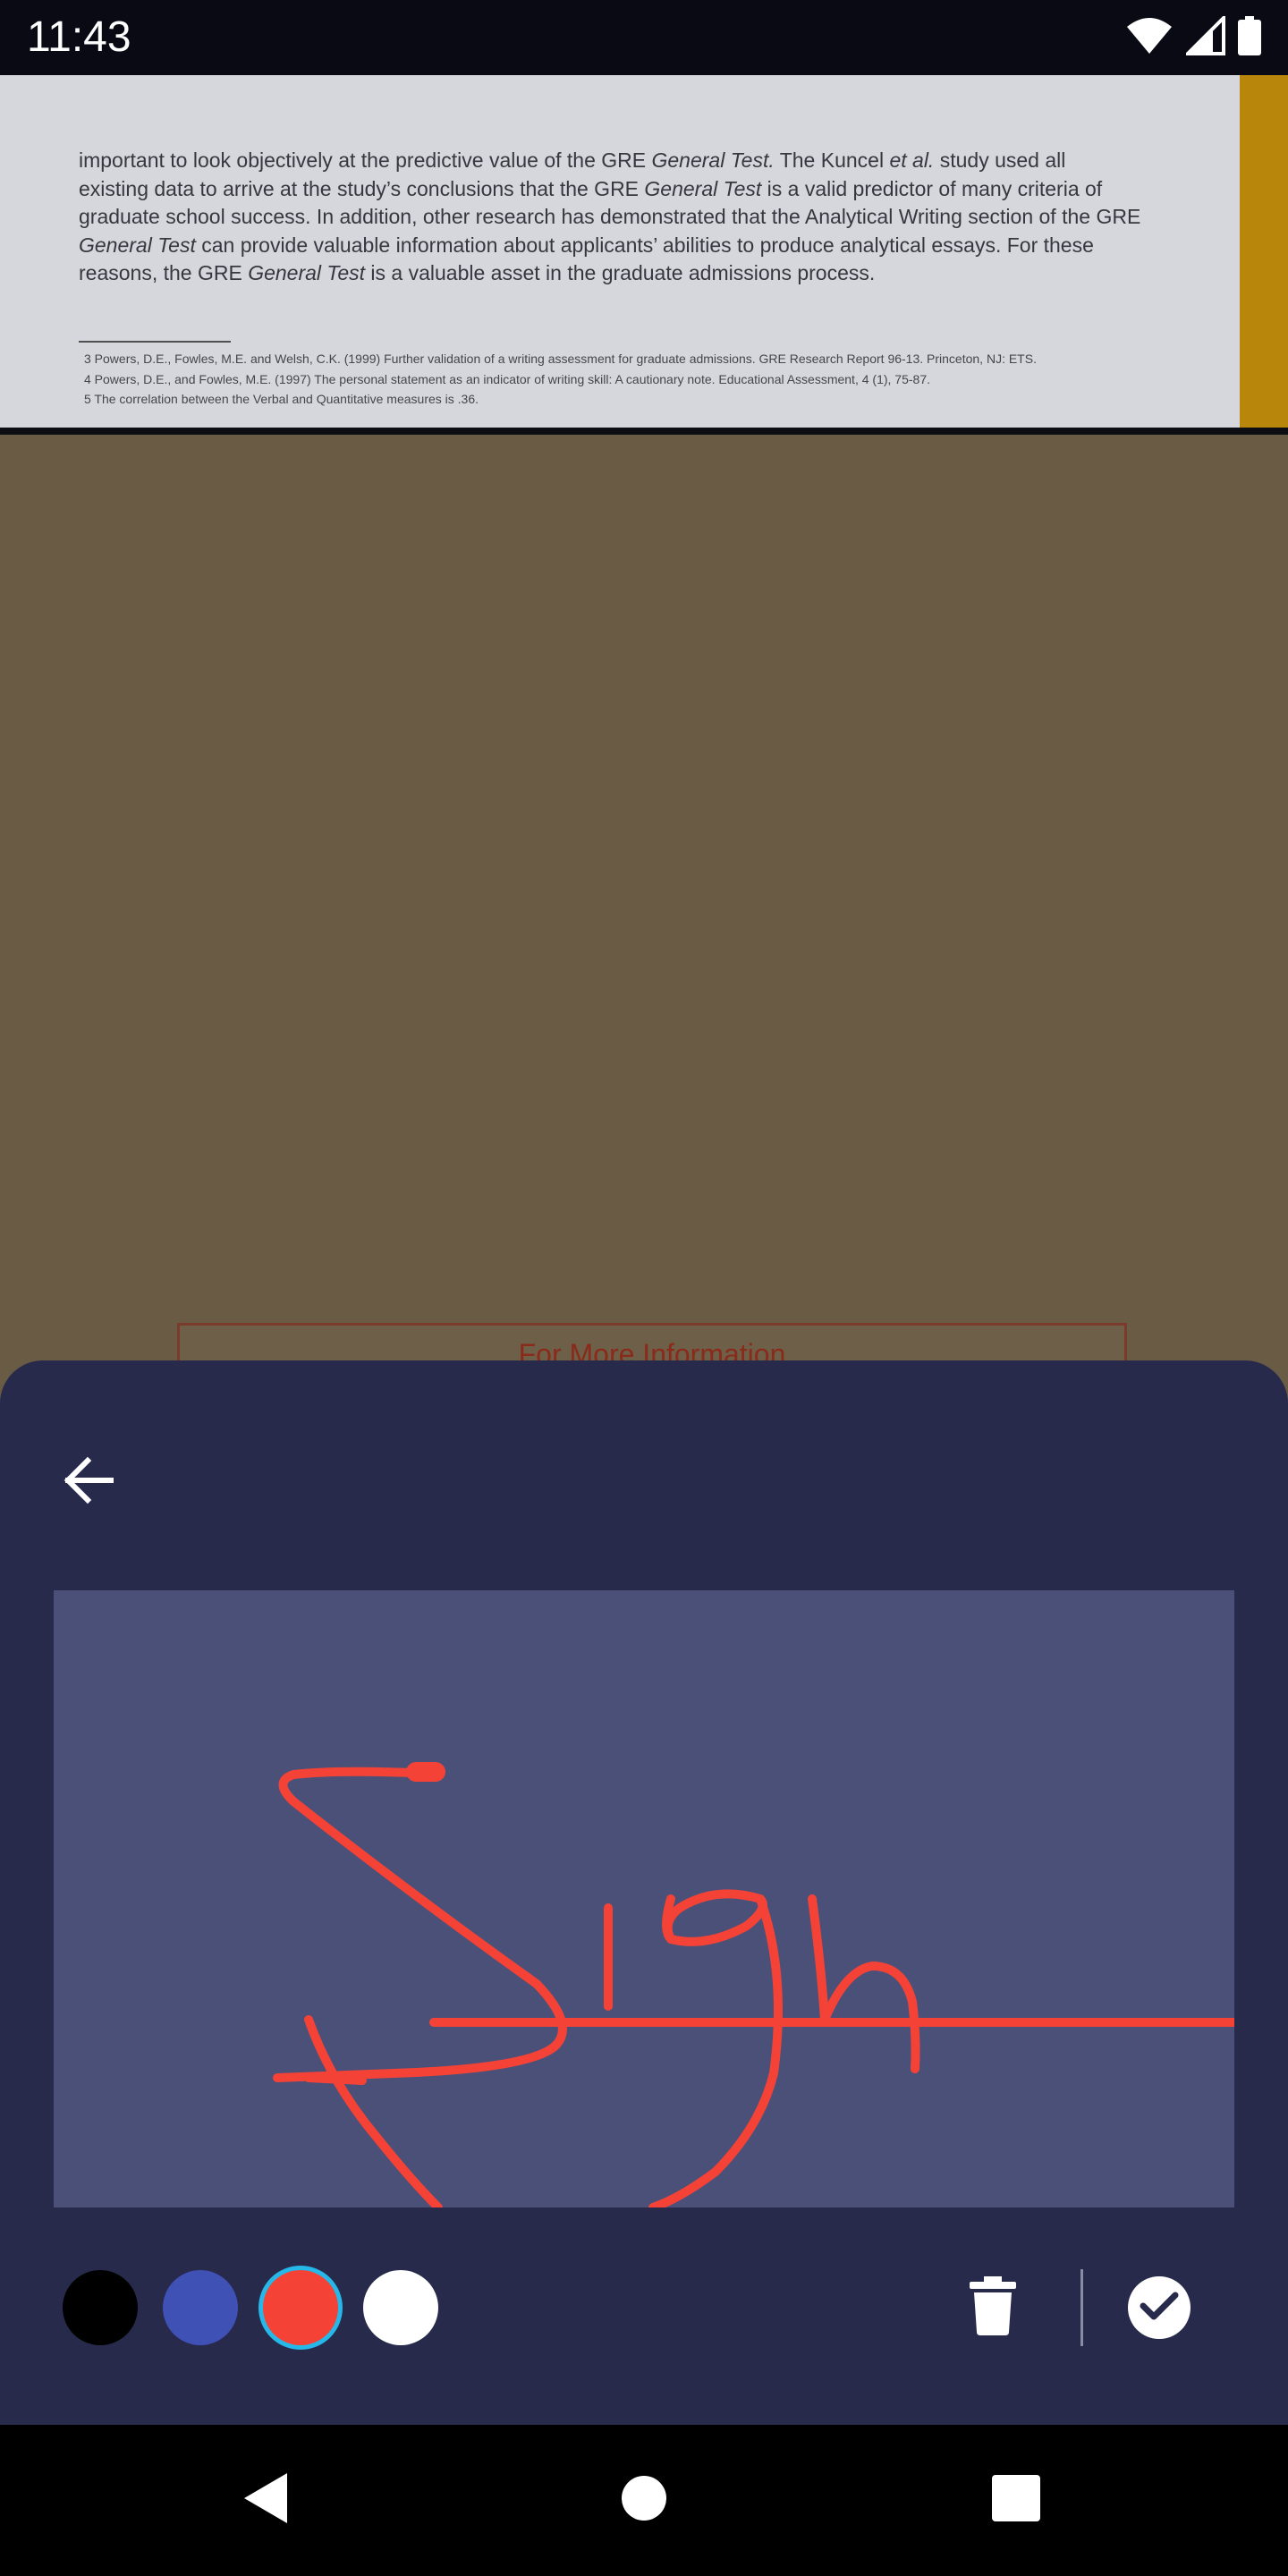 The image size is (1288, 2576). What do you see at coordinates (1149, 38) in the screenshot?
I see `wifi-icon` at bounding box center [1149, 38].